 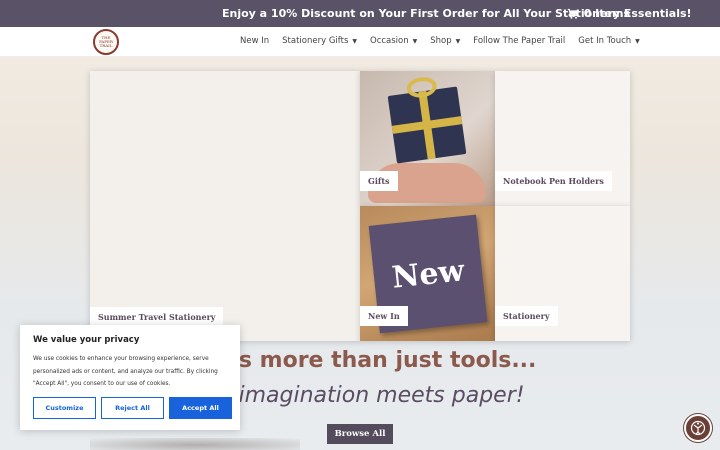 I want to click on accept-all-button: Accept All, so click(x=200, y=408).